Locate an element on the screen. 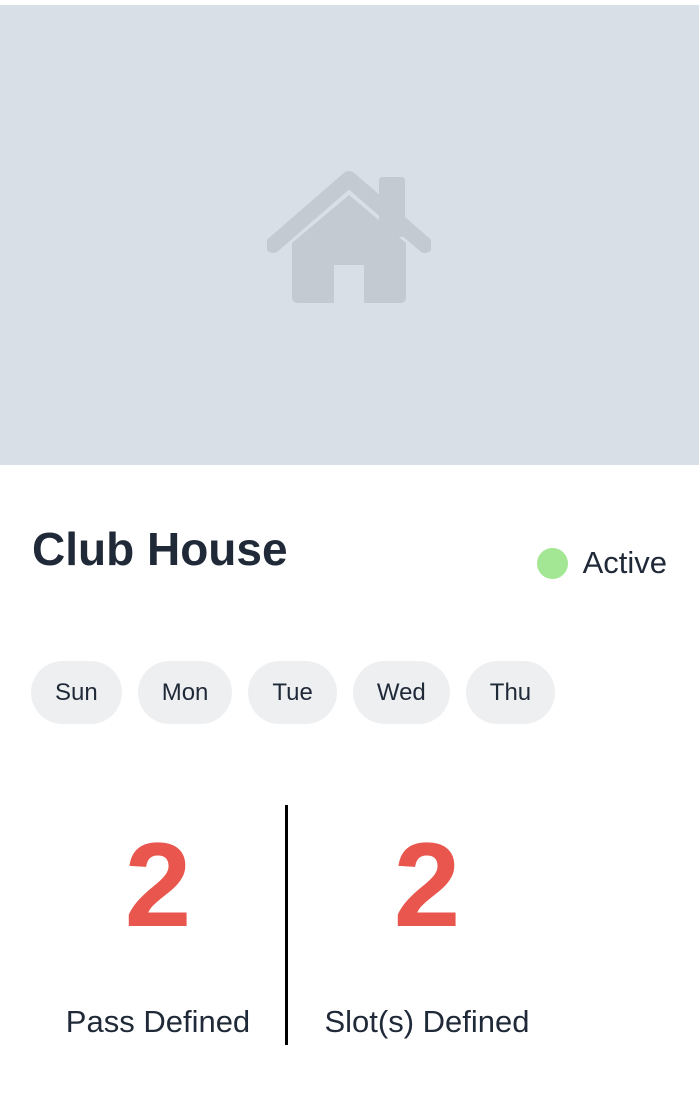 This screenshot has width=699, height=1099. available-days: Sun Mon Tue Wed Thu is located at coordinates (293, 692).